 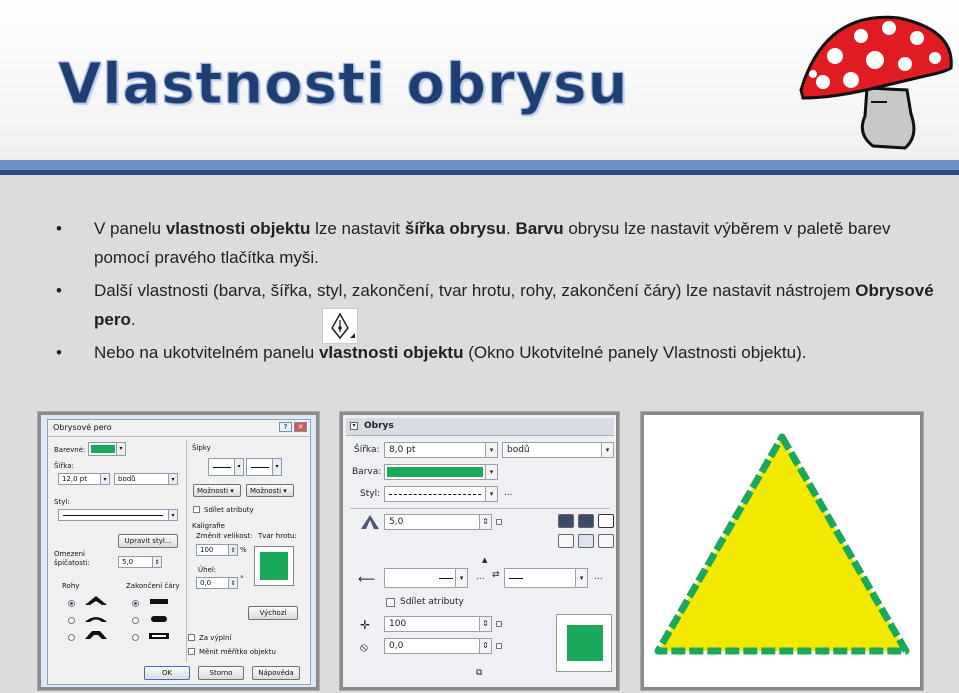 I want to click on text-run-bold: šířka obrysu, so click(x=455, y=228).